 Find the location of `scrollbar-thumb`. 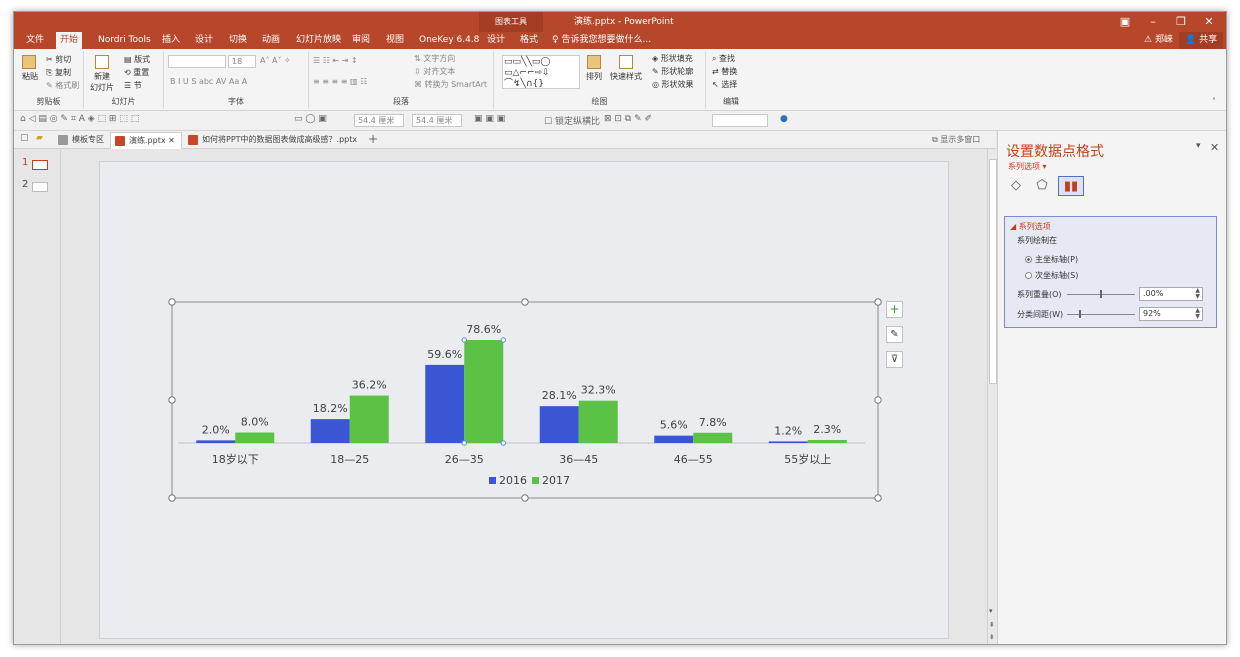

scrollbar-thumb is located at coordinates (993, 271).